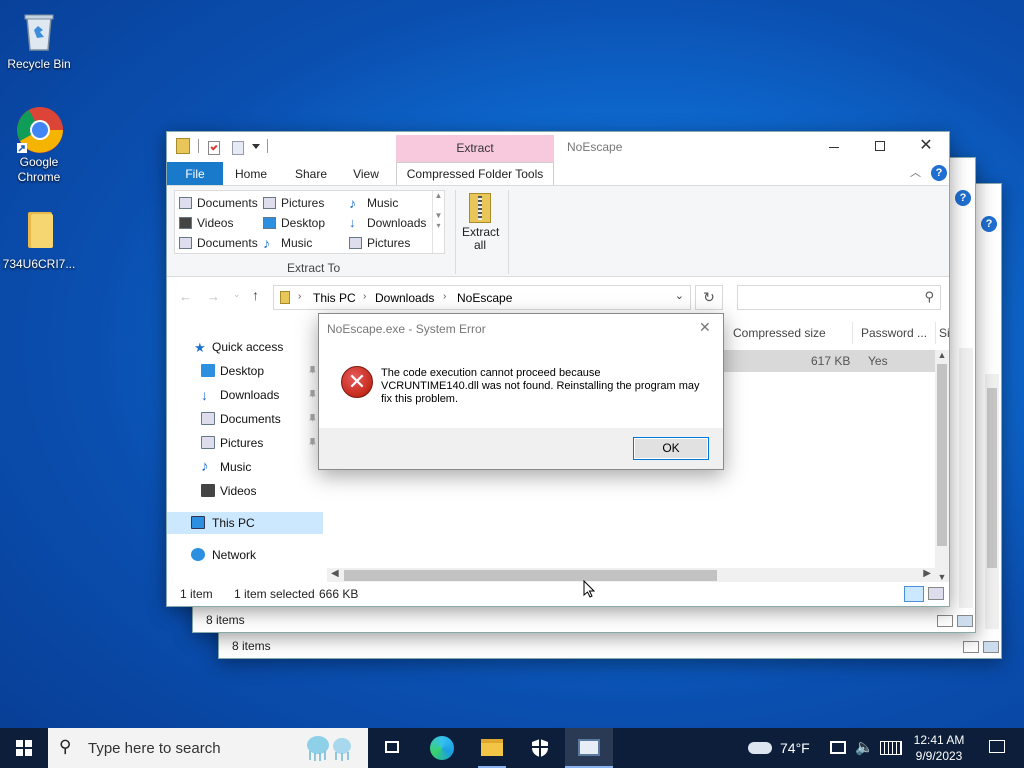 The image size is (1024, 768). Describe the element at coordinates (245, 395) in the screenshot. I see `nav-downloads: ↓ Downloads` at that location.